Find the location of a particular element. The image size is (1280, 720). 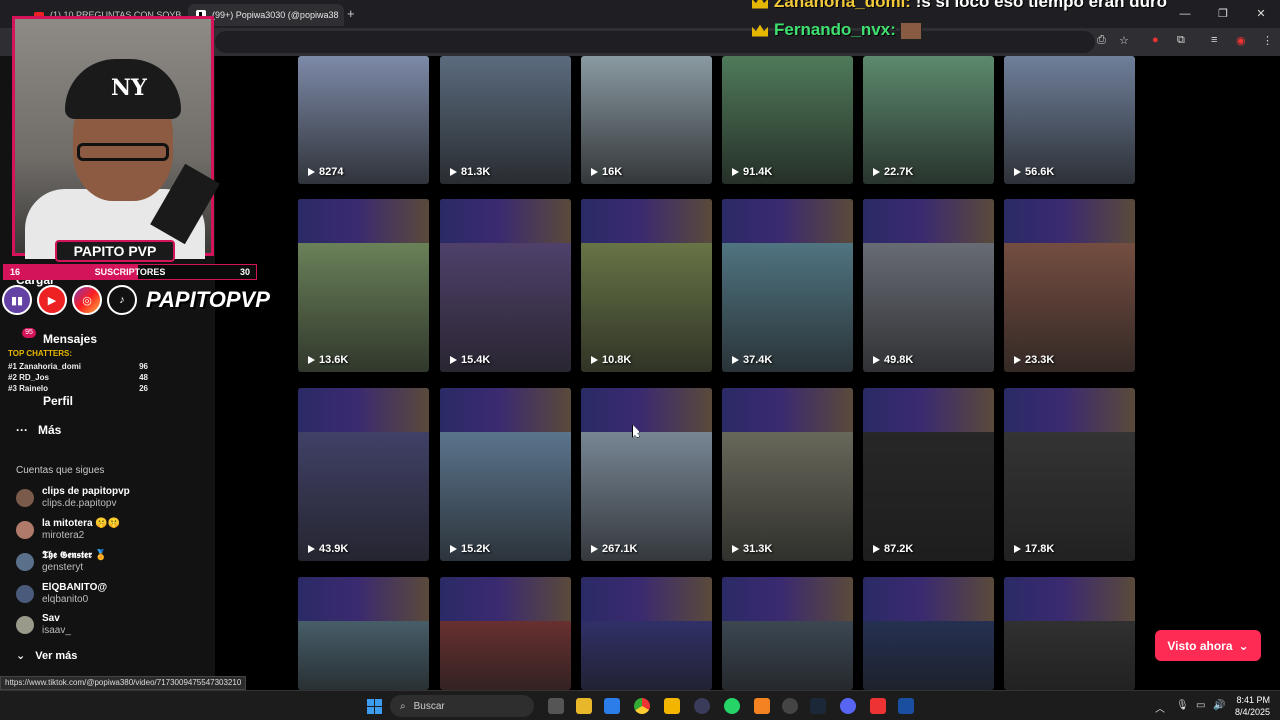

more-label: Más is located at coordinates (50, 430).